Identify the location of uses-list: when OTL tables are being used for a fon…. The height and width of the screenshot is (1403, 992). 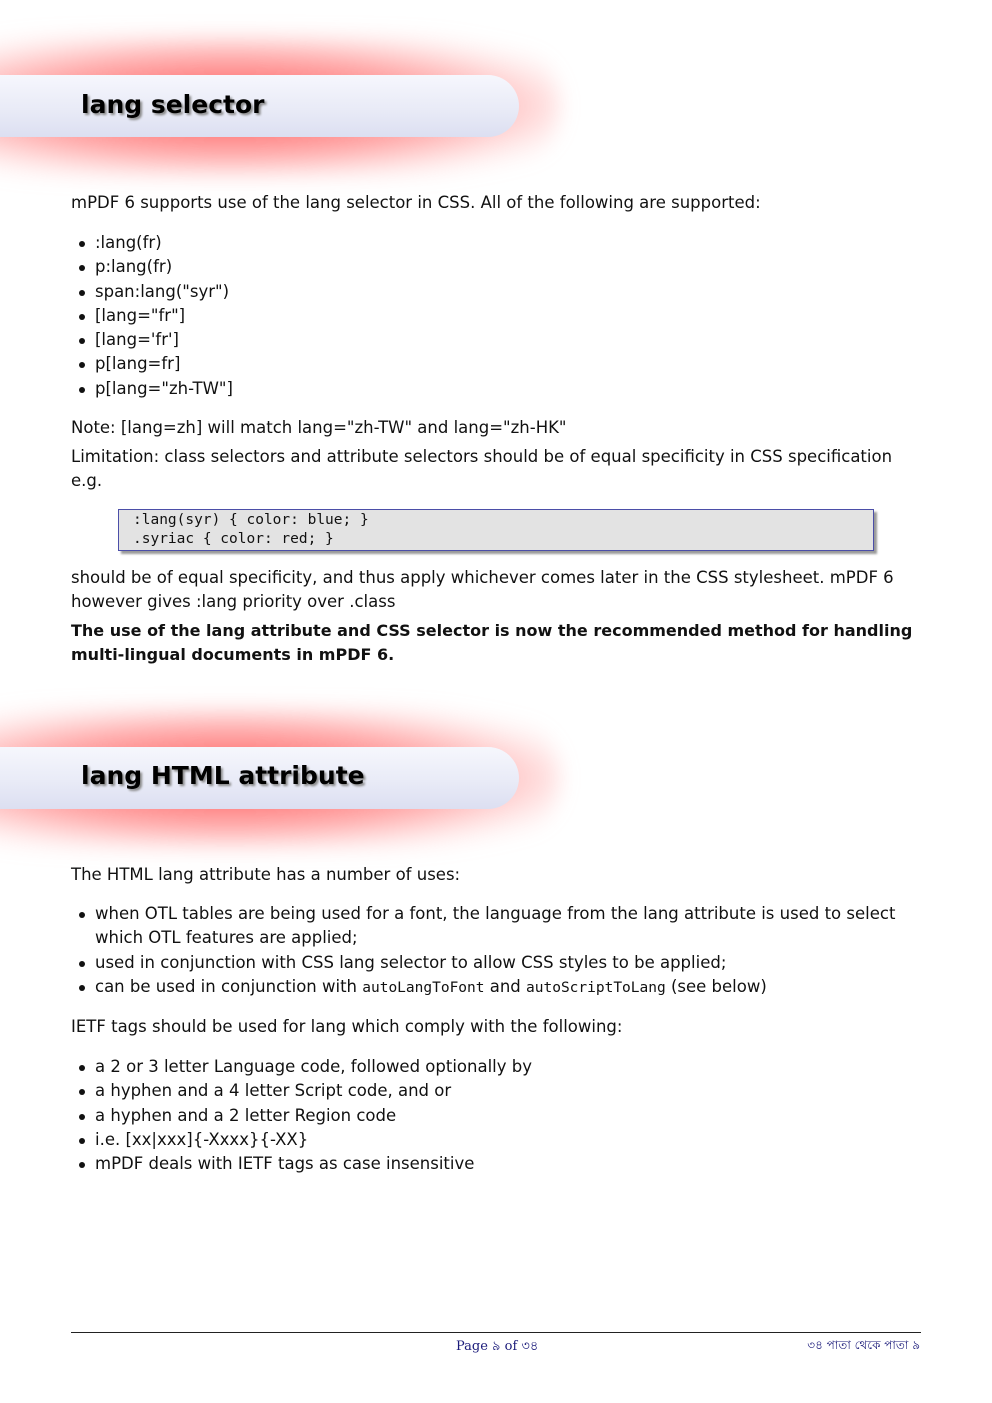
(496, 951).